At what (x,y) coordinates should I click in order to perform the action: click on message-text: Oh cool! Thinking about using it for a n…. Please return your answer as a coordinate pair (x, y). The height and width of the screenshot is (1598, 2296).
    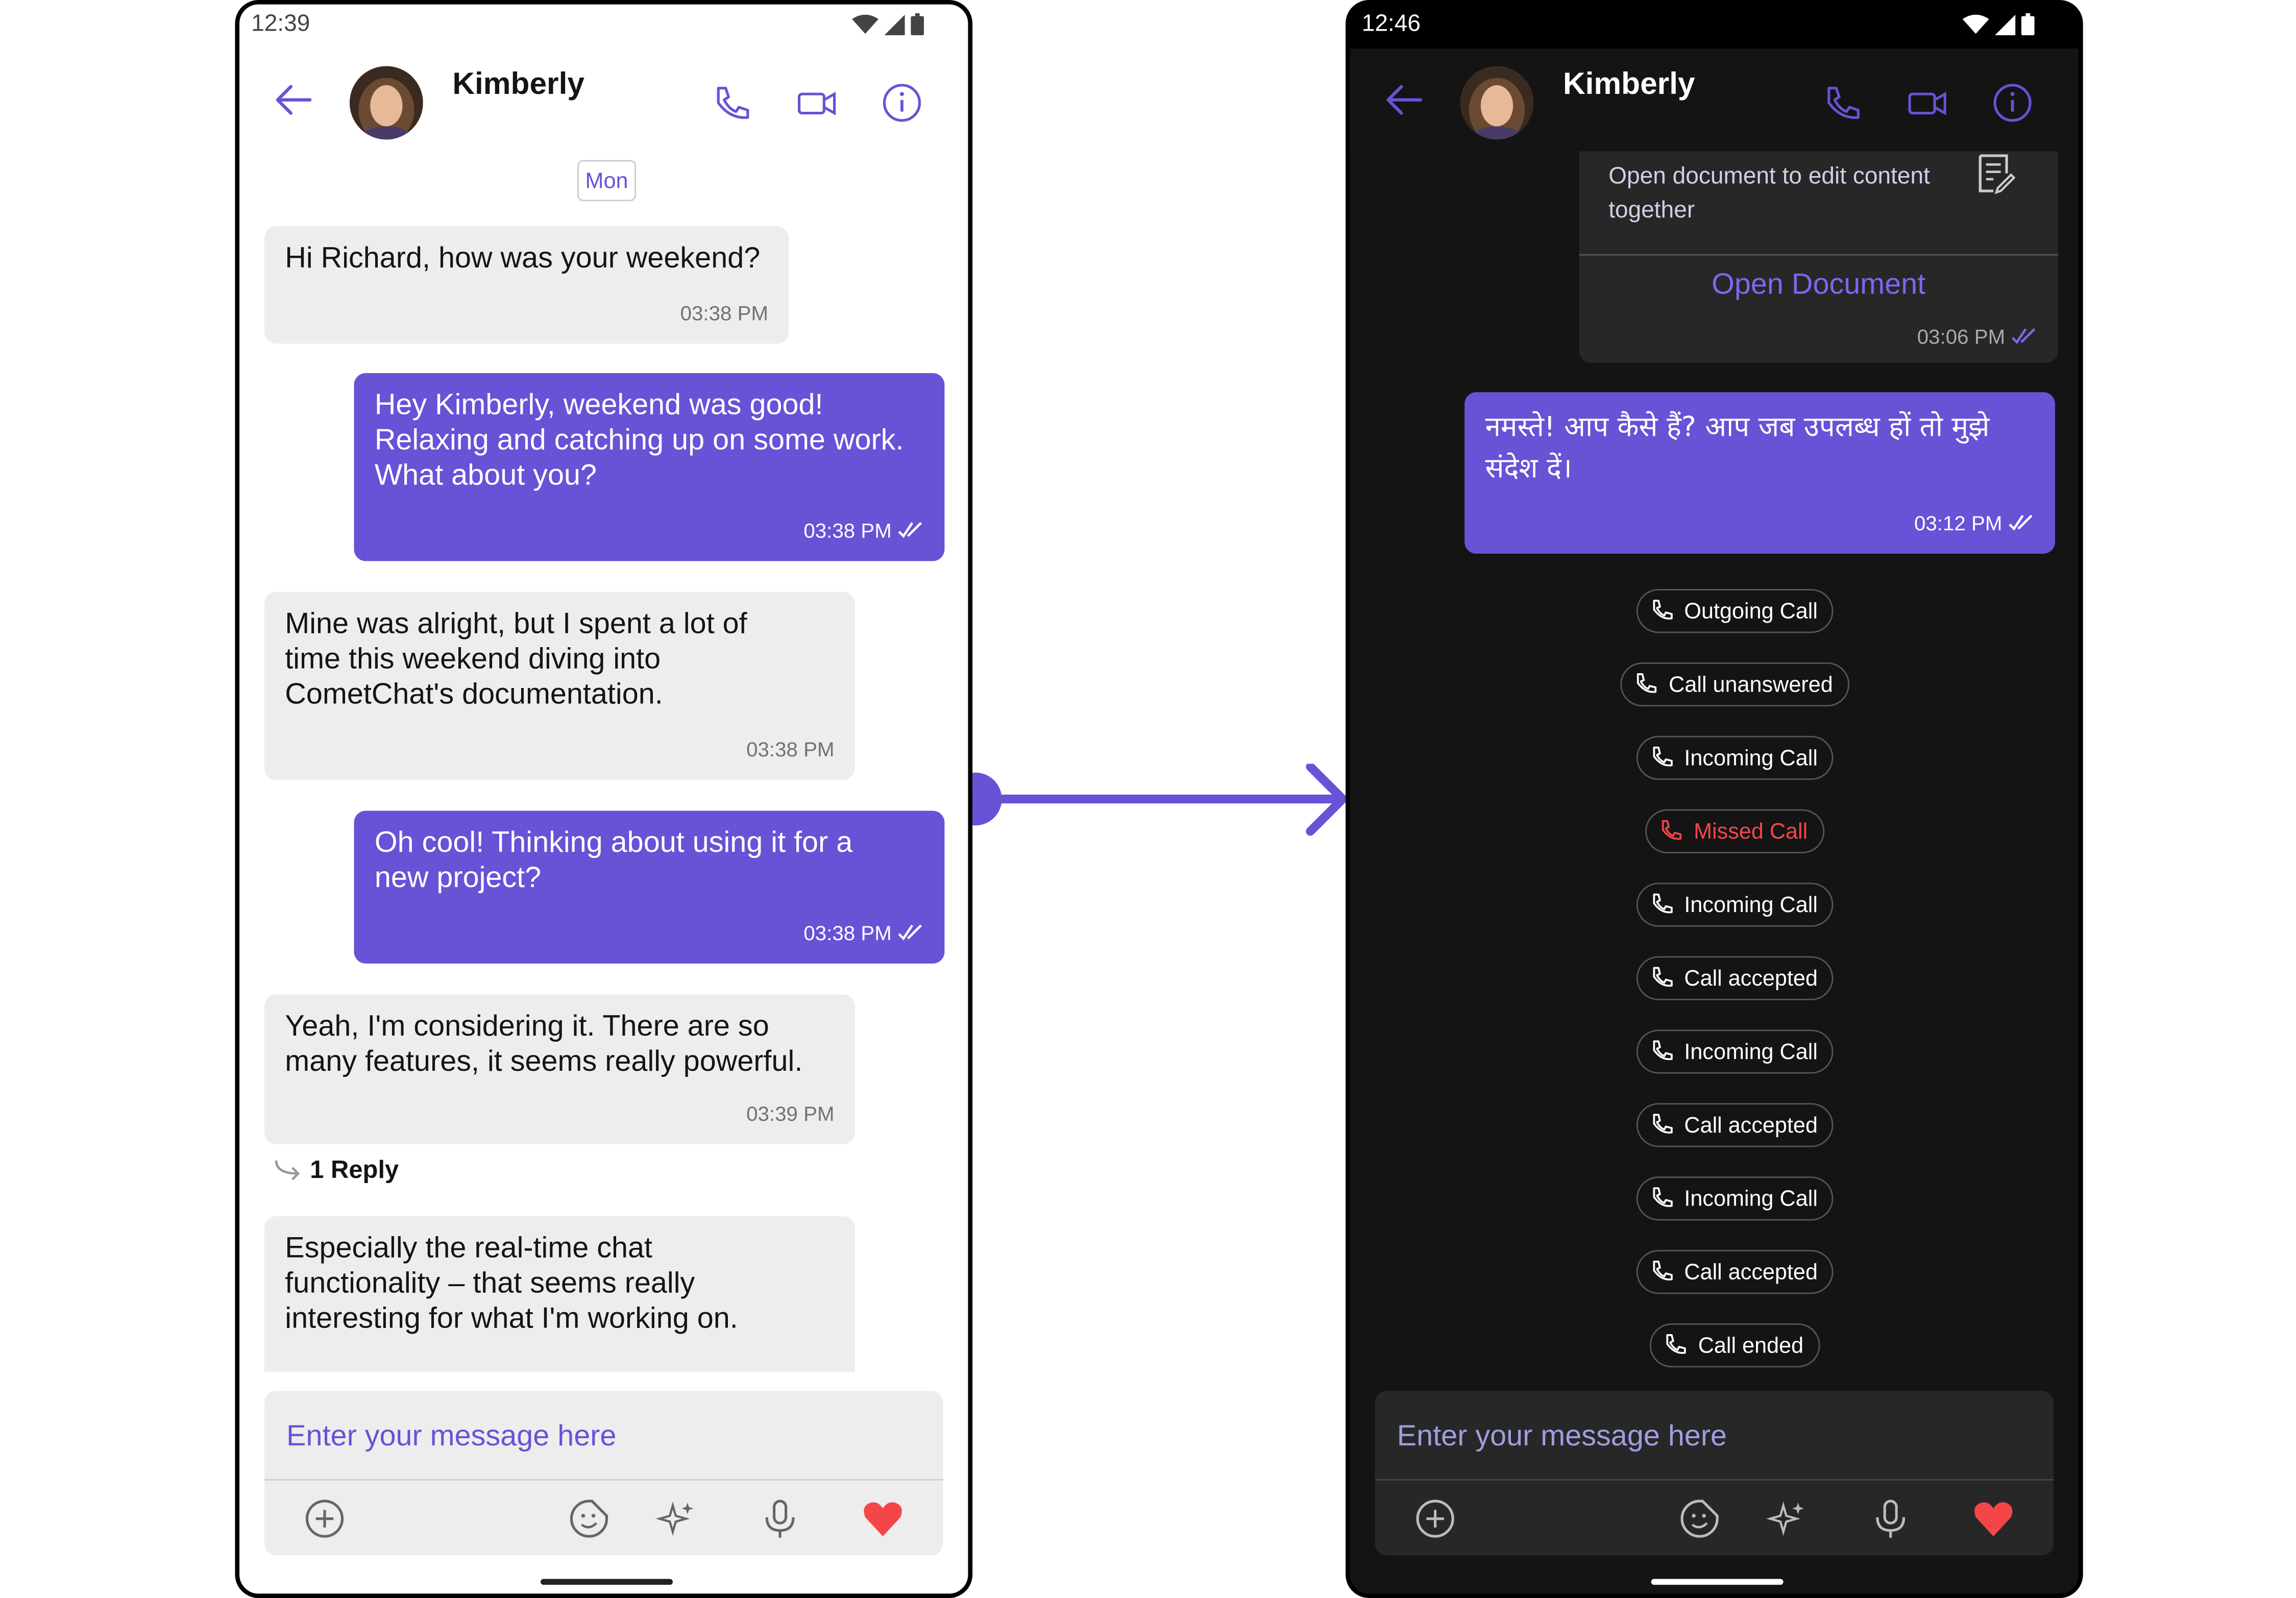
    Looking at the image, I should click on (613, 861).